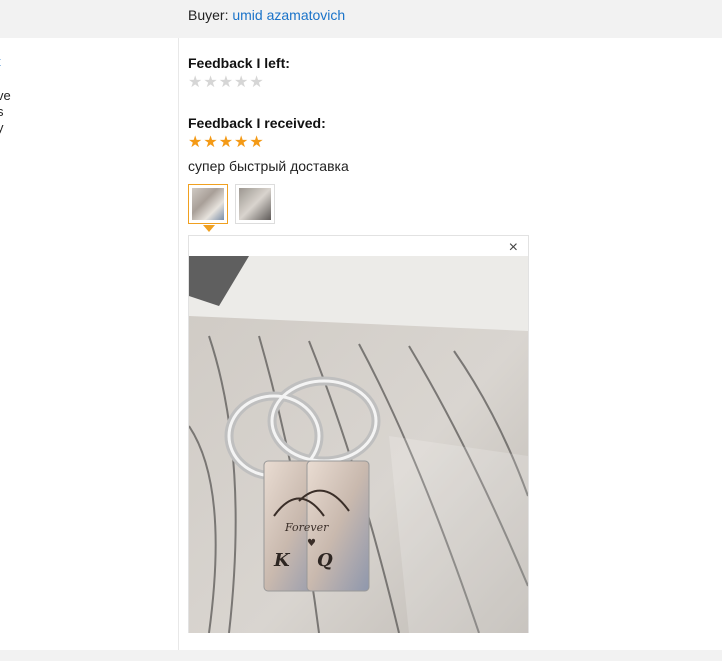 This screenshot has height=661, width=722. What do you see at coordinates (2, 127) in the screenshot?
I see `left-fragment-text: y` at bounding box center [2, 127].